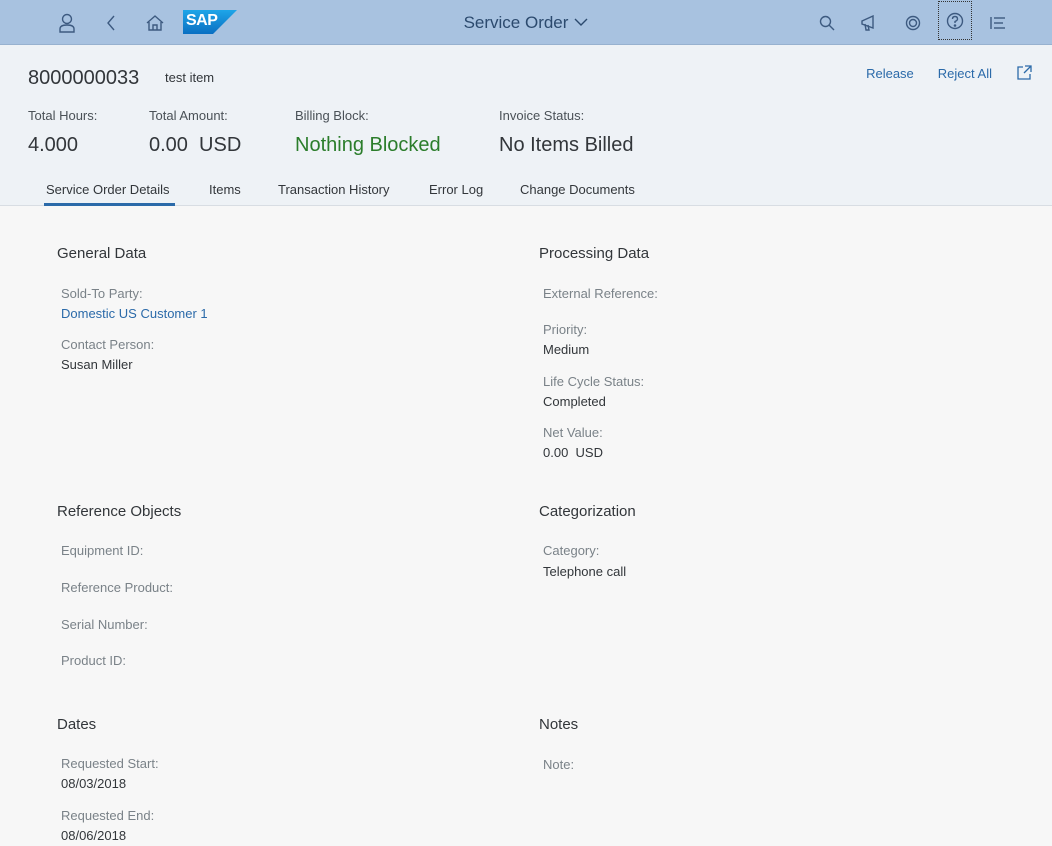  I want to click on notifications-icon, so click(870, 22).